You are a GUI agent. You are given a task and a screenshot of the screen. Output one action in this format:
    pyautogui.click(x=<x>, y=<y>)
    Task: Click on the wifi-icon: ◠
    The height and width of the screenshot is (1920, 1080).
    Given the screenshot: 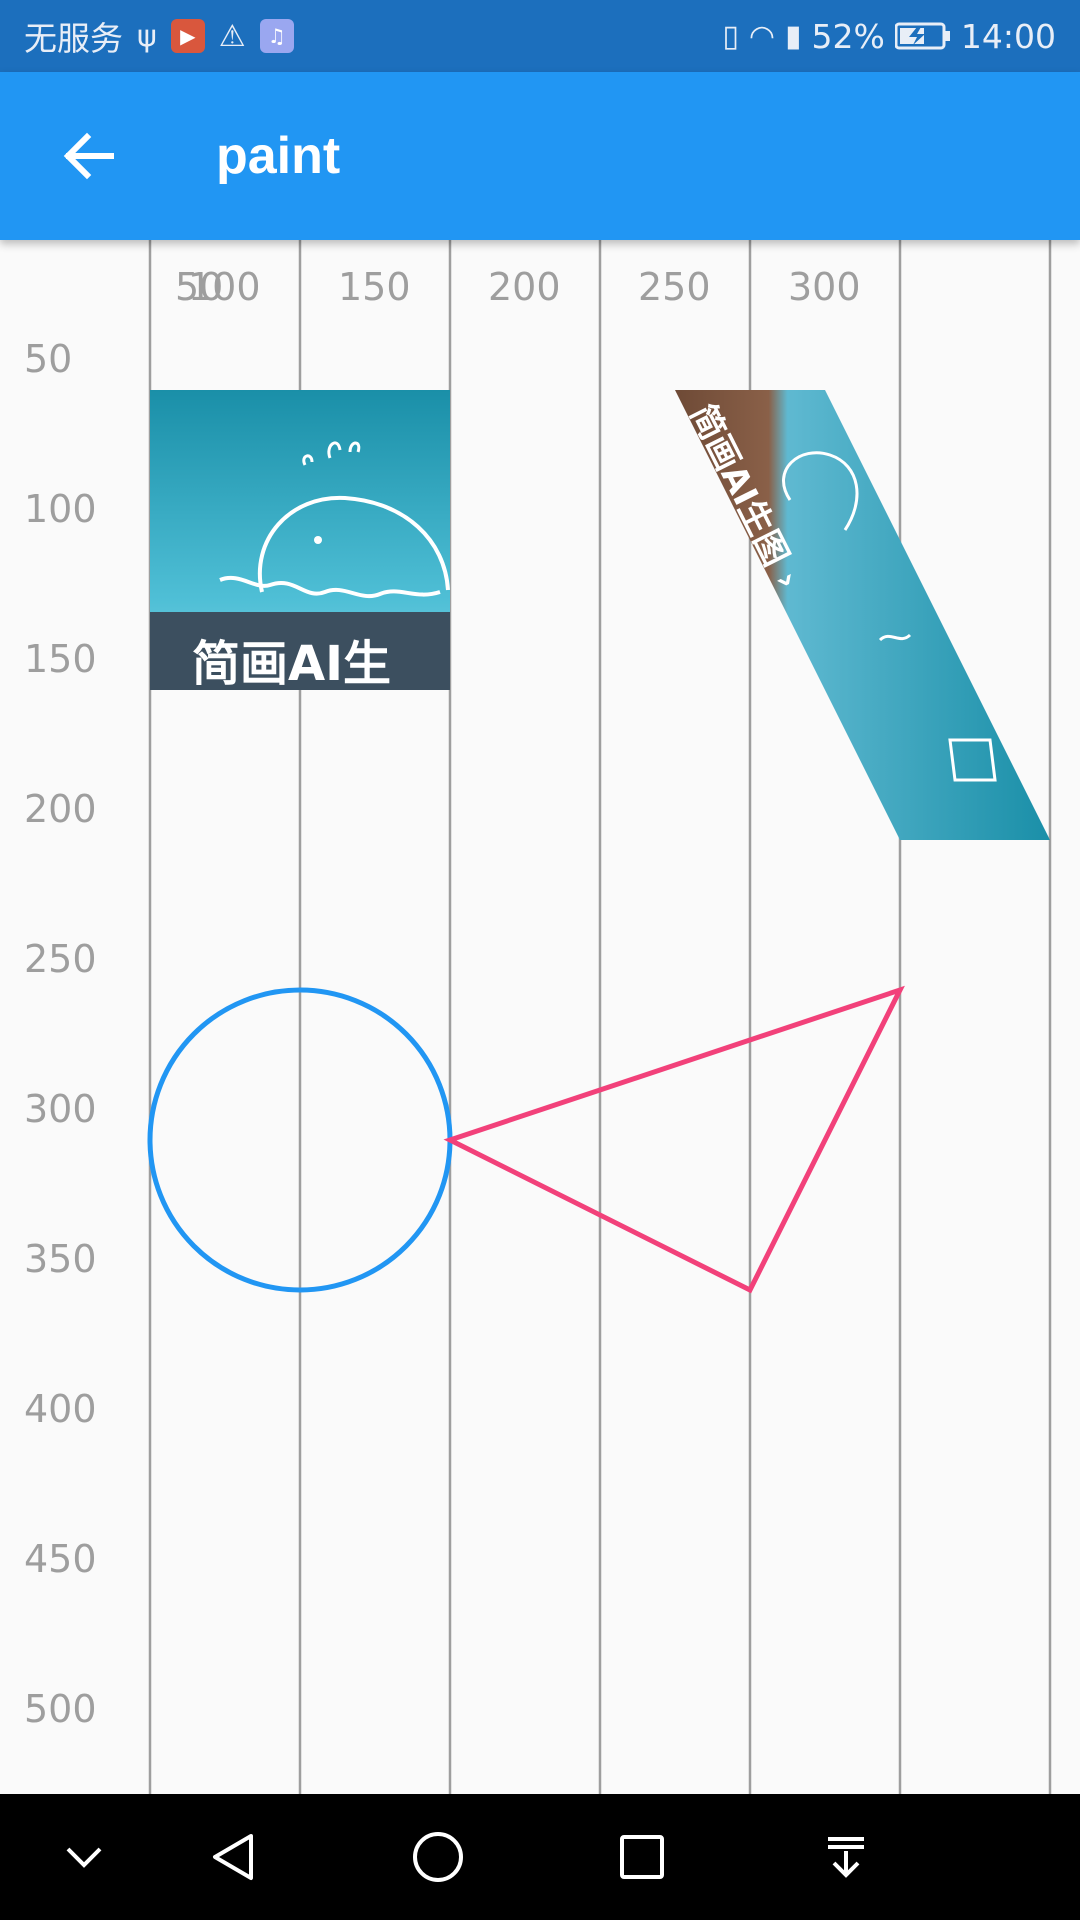 What is the action you would take?
    pyautogui.click(x=762, y=36)
    